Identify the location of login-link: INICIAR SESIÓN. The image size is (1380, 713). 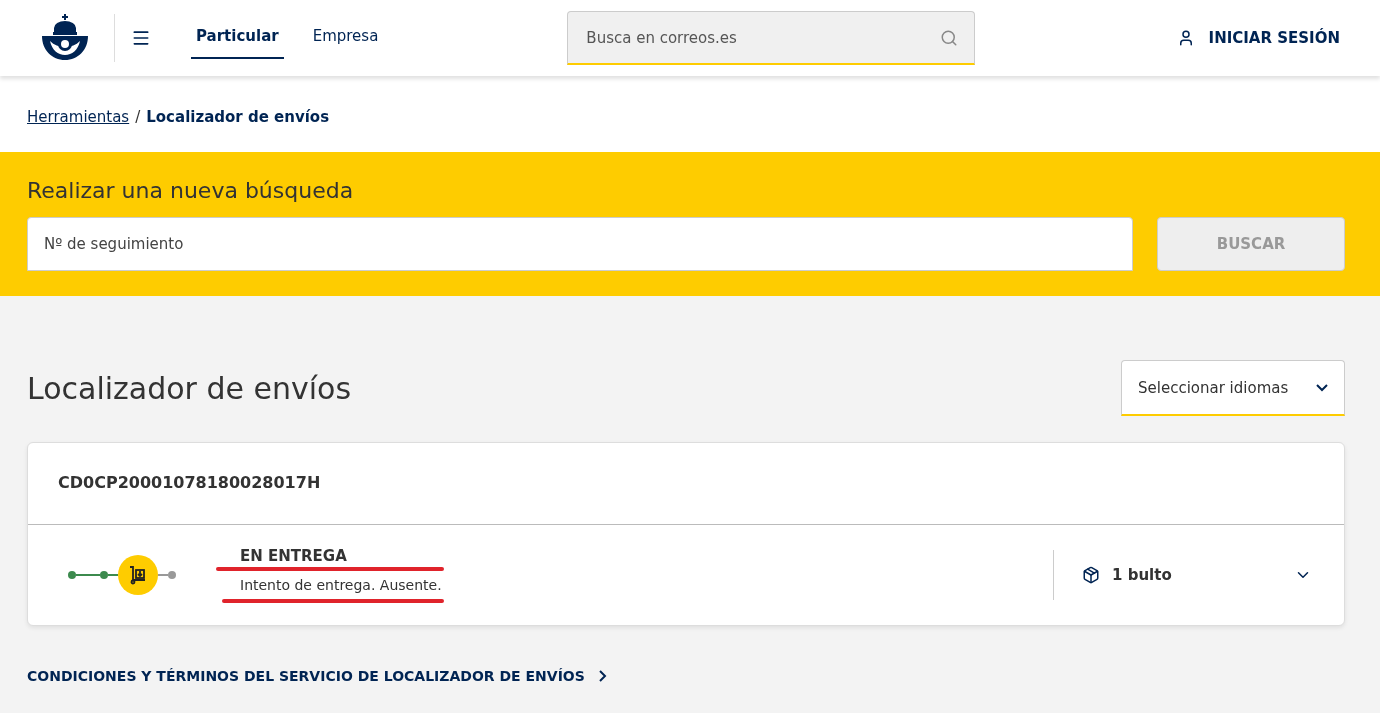
(1258, 38).